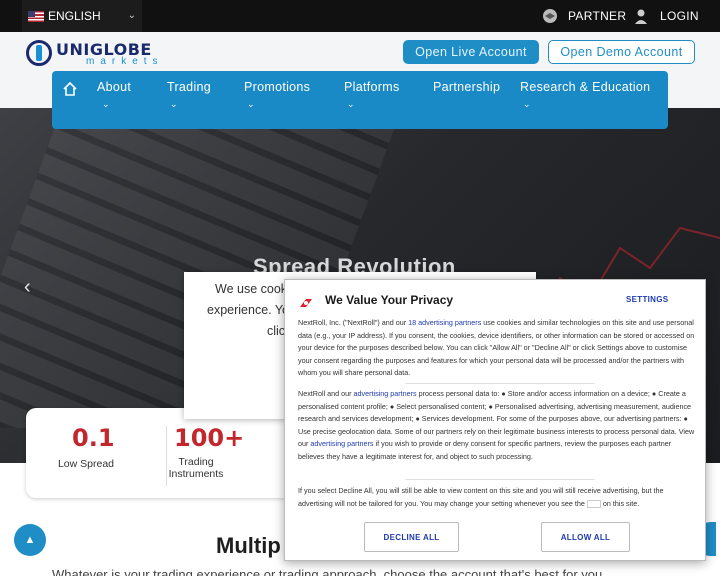 The image size is (720, 576). I want to click on language-label: ENGLISH, so click(74, 16).